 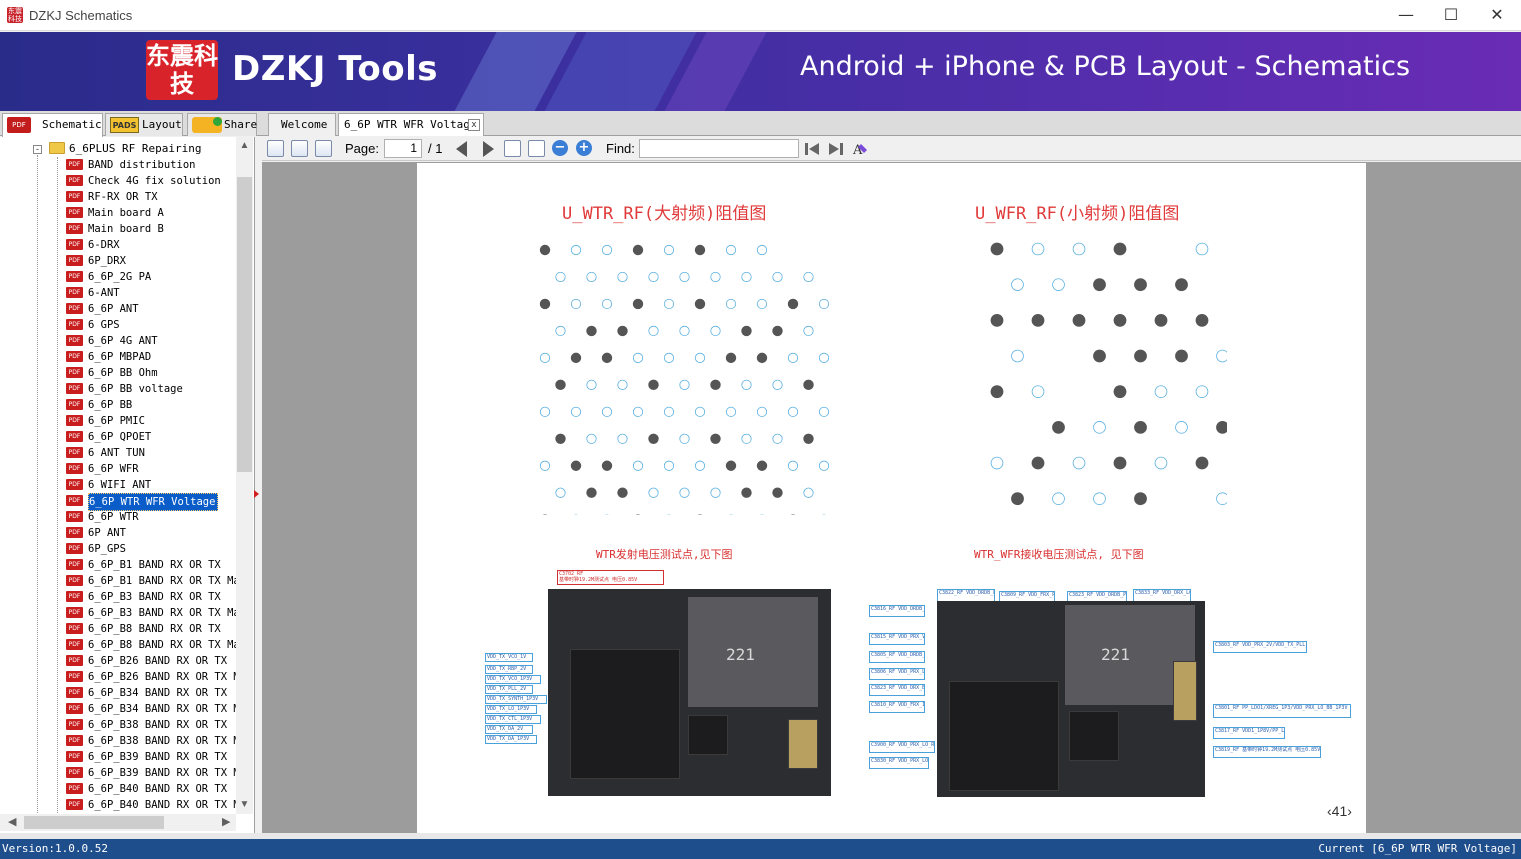 I want to click on zoom-in-icon: +, so click(x=584, y=148).